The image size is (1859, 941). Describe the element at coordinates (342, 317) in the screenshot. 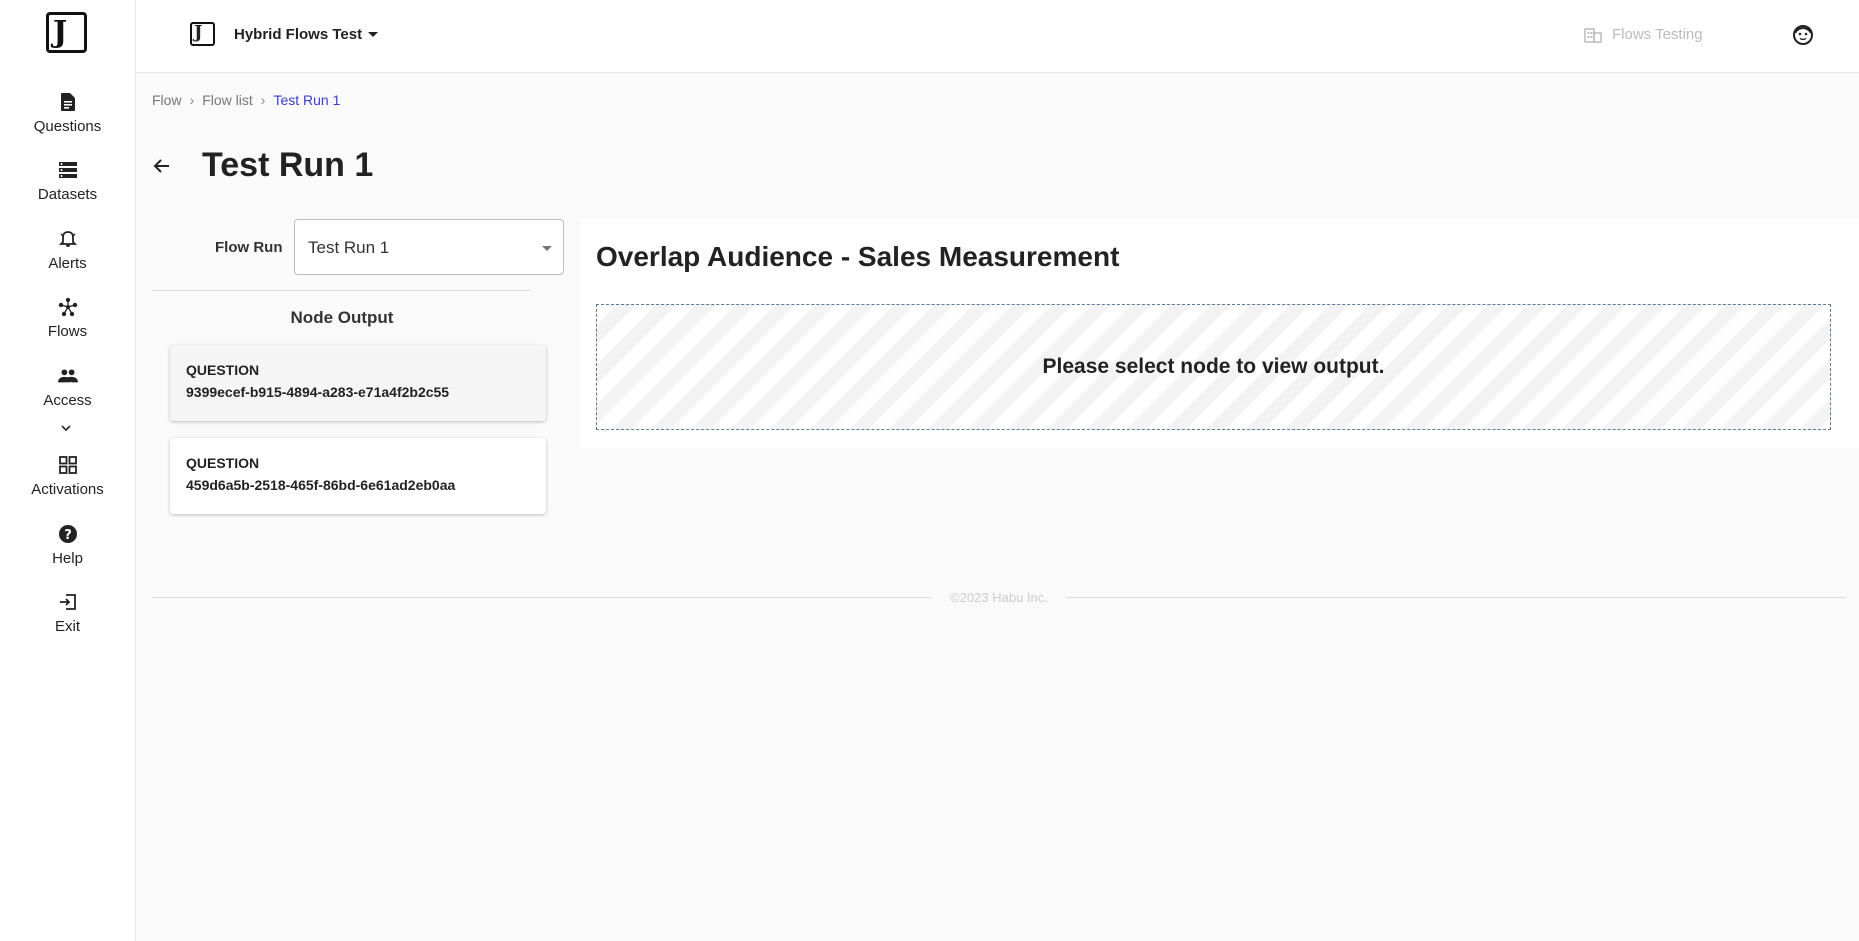

I see `node-output-title: Node Output` at that location.